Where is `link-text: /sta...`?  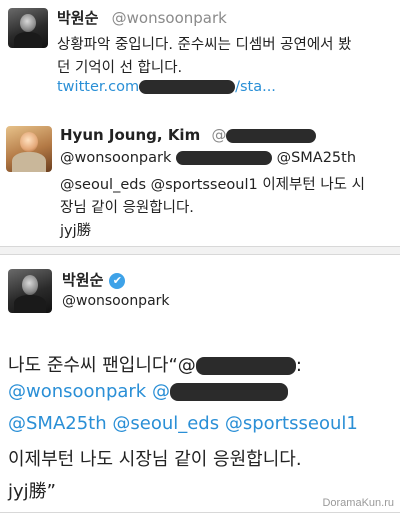
link-text: /sta... is located at coordinates (255, 87).